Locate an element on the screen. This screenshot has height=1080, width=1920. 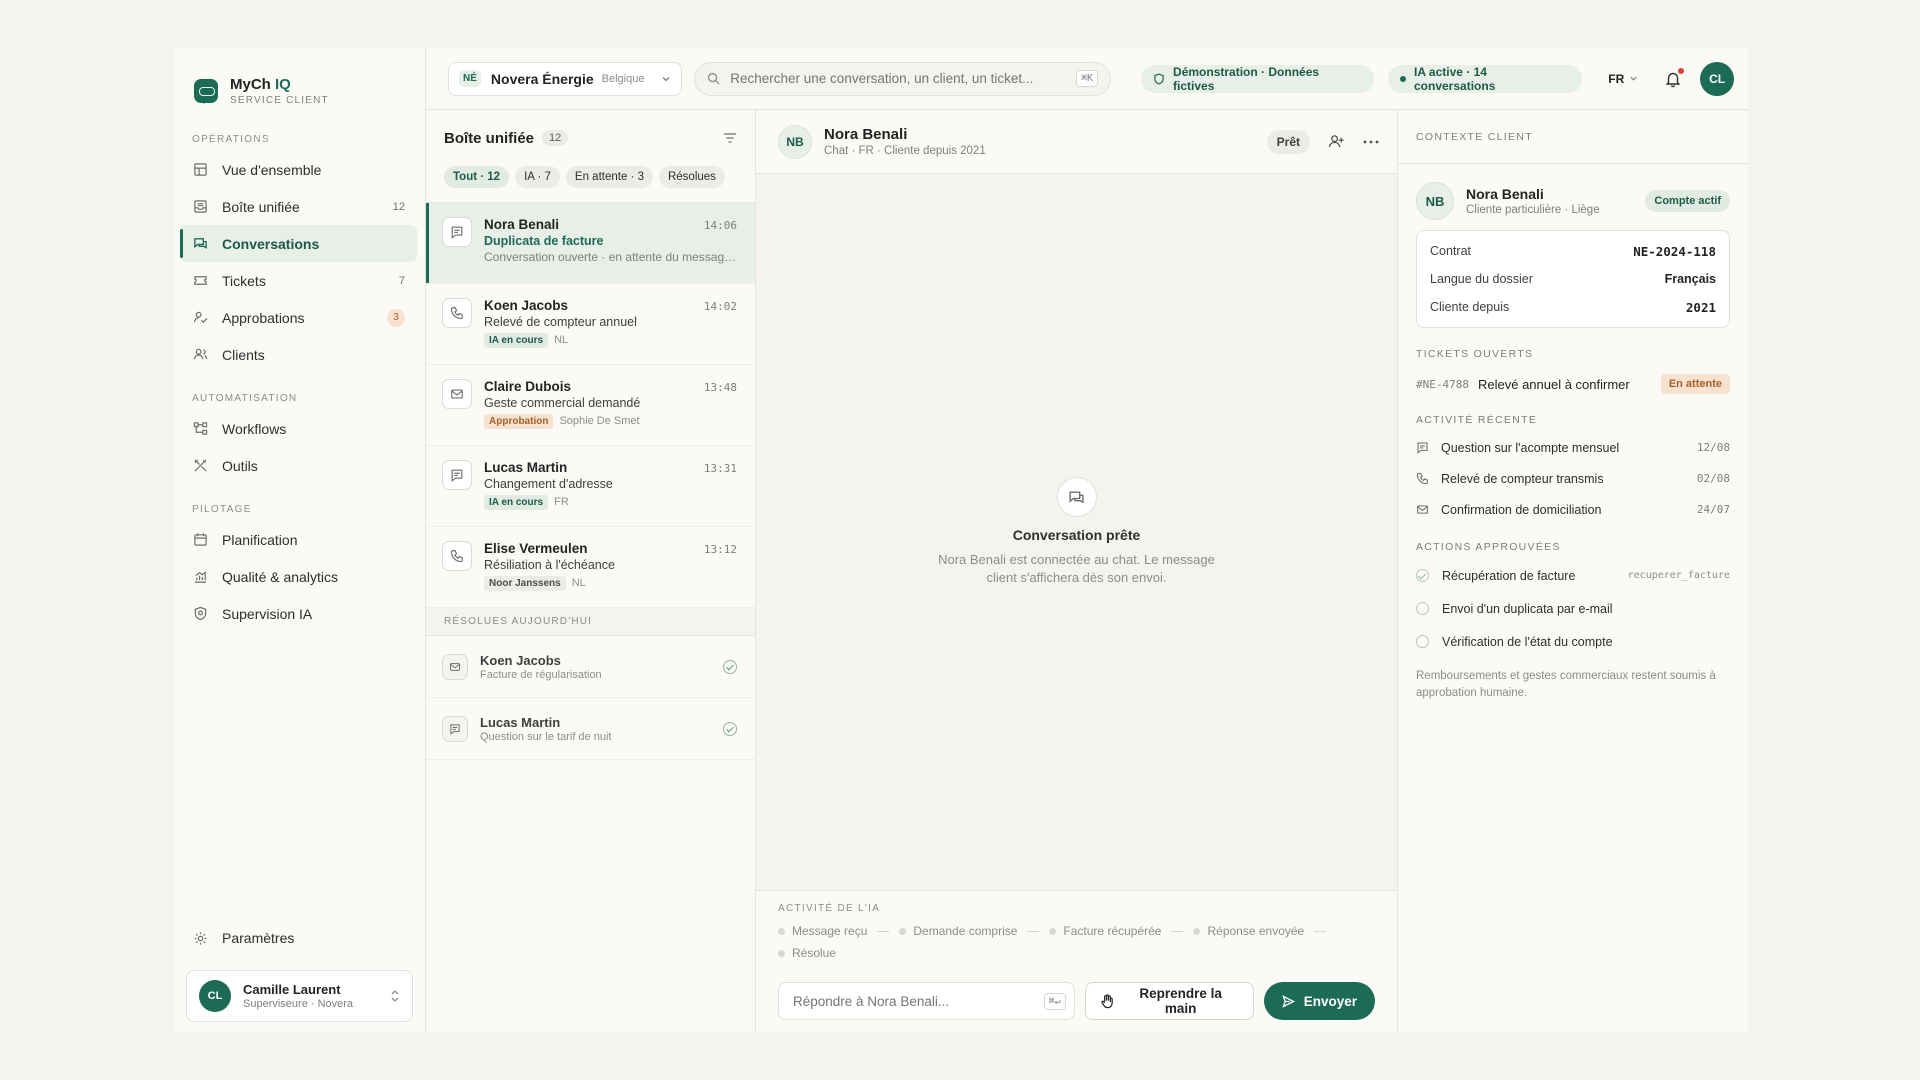
tickets-count: 7 is located at coordinates (401, 280).